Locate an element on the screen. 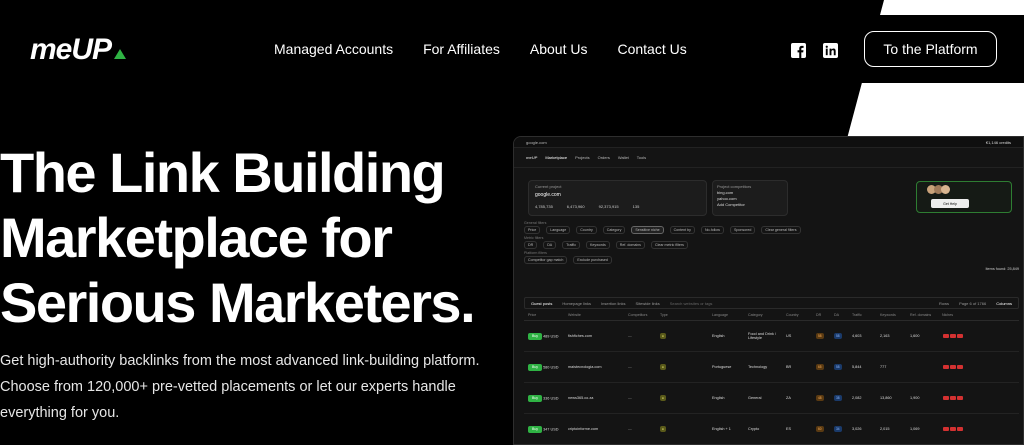 The height and width of the screenshot is (445, 1024). table-search-input: Search websites or tags is located at coordinates (691, 303).